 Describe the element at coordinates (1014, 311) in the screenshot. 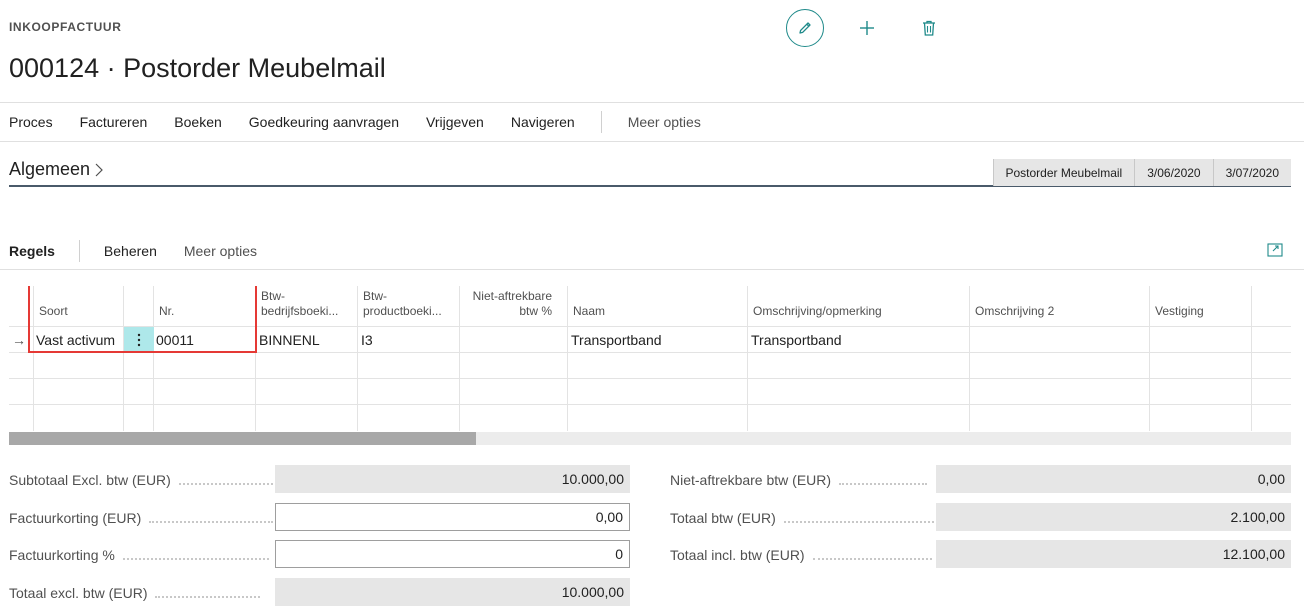

I see `col-header-omschrijving-2: Omschrijving 2` at that location.